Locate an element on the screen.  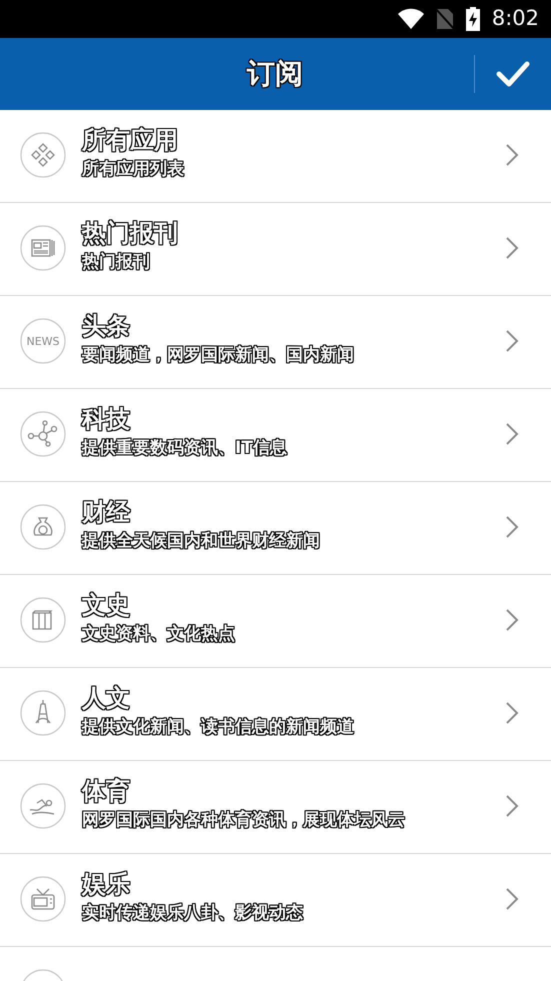
swimmer-icon is located at coordinates (42, 807).